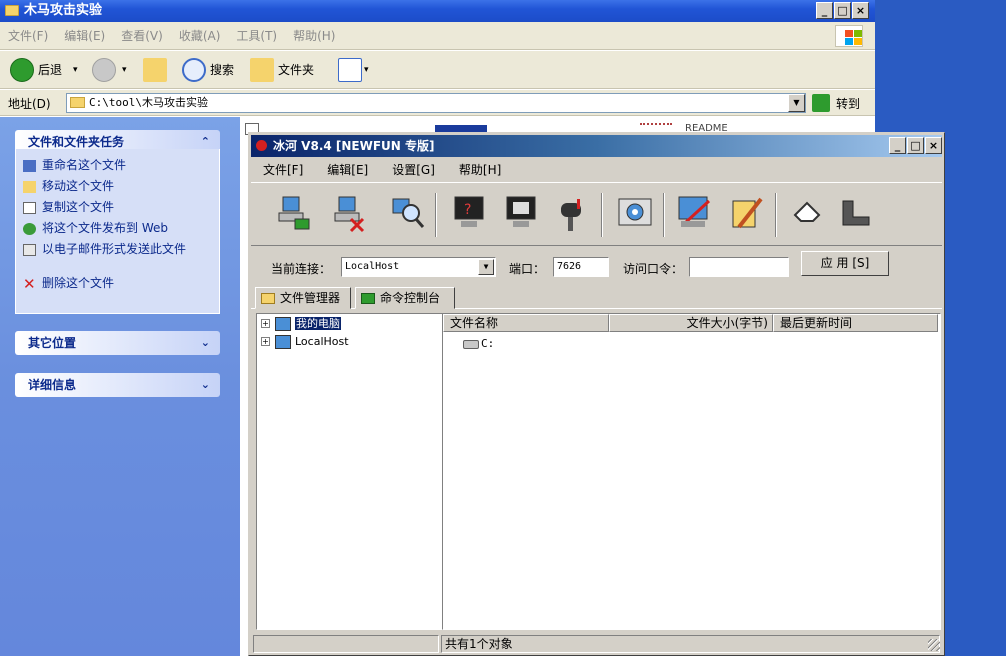 This screenshot has width=1006, height=656. I want to click on task-publish-web: 将这个文件发布到 Web, so click(117, 232).